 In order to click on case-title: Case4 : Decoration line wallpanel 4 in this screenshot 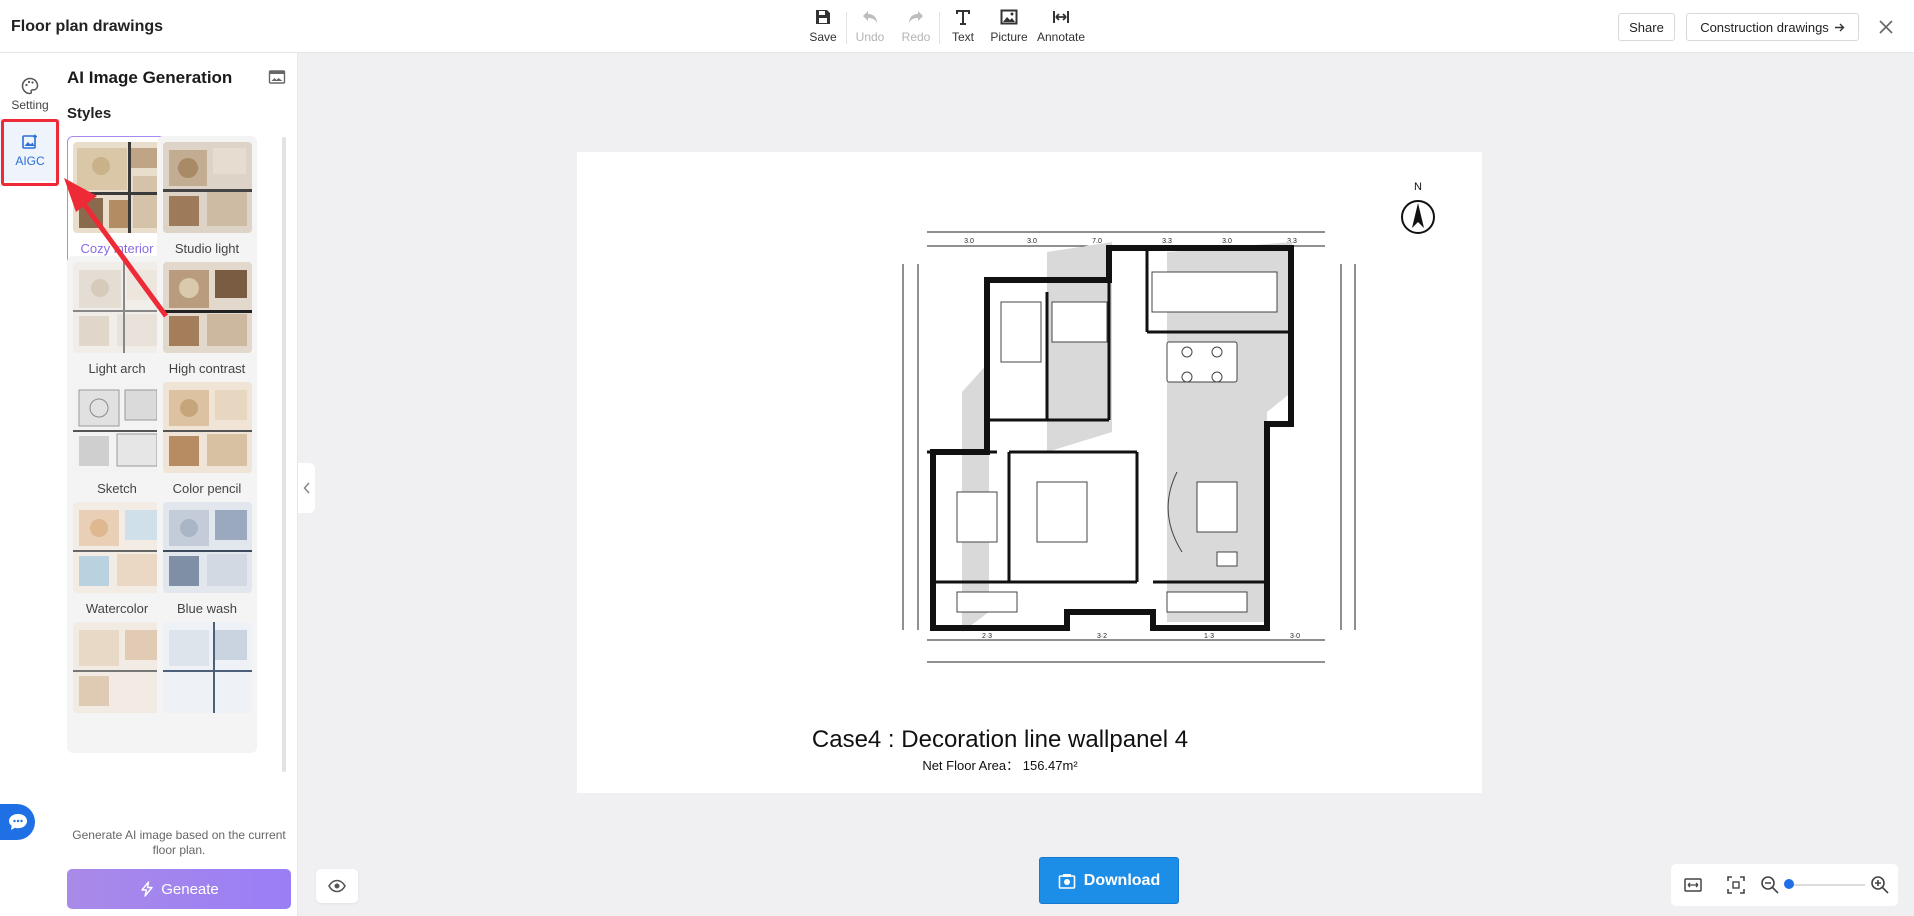, I will do `click(1000, 739)`.